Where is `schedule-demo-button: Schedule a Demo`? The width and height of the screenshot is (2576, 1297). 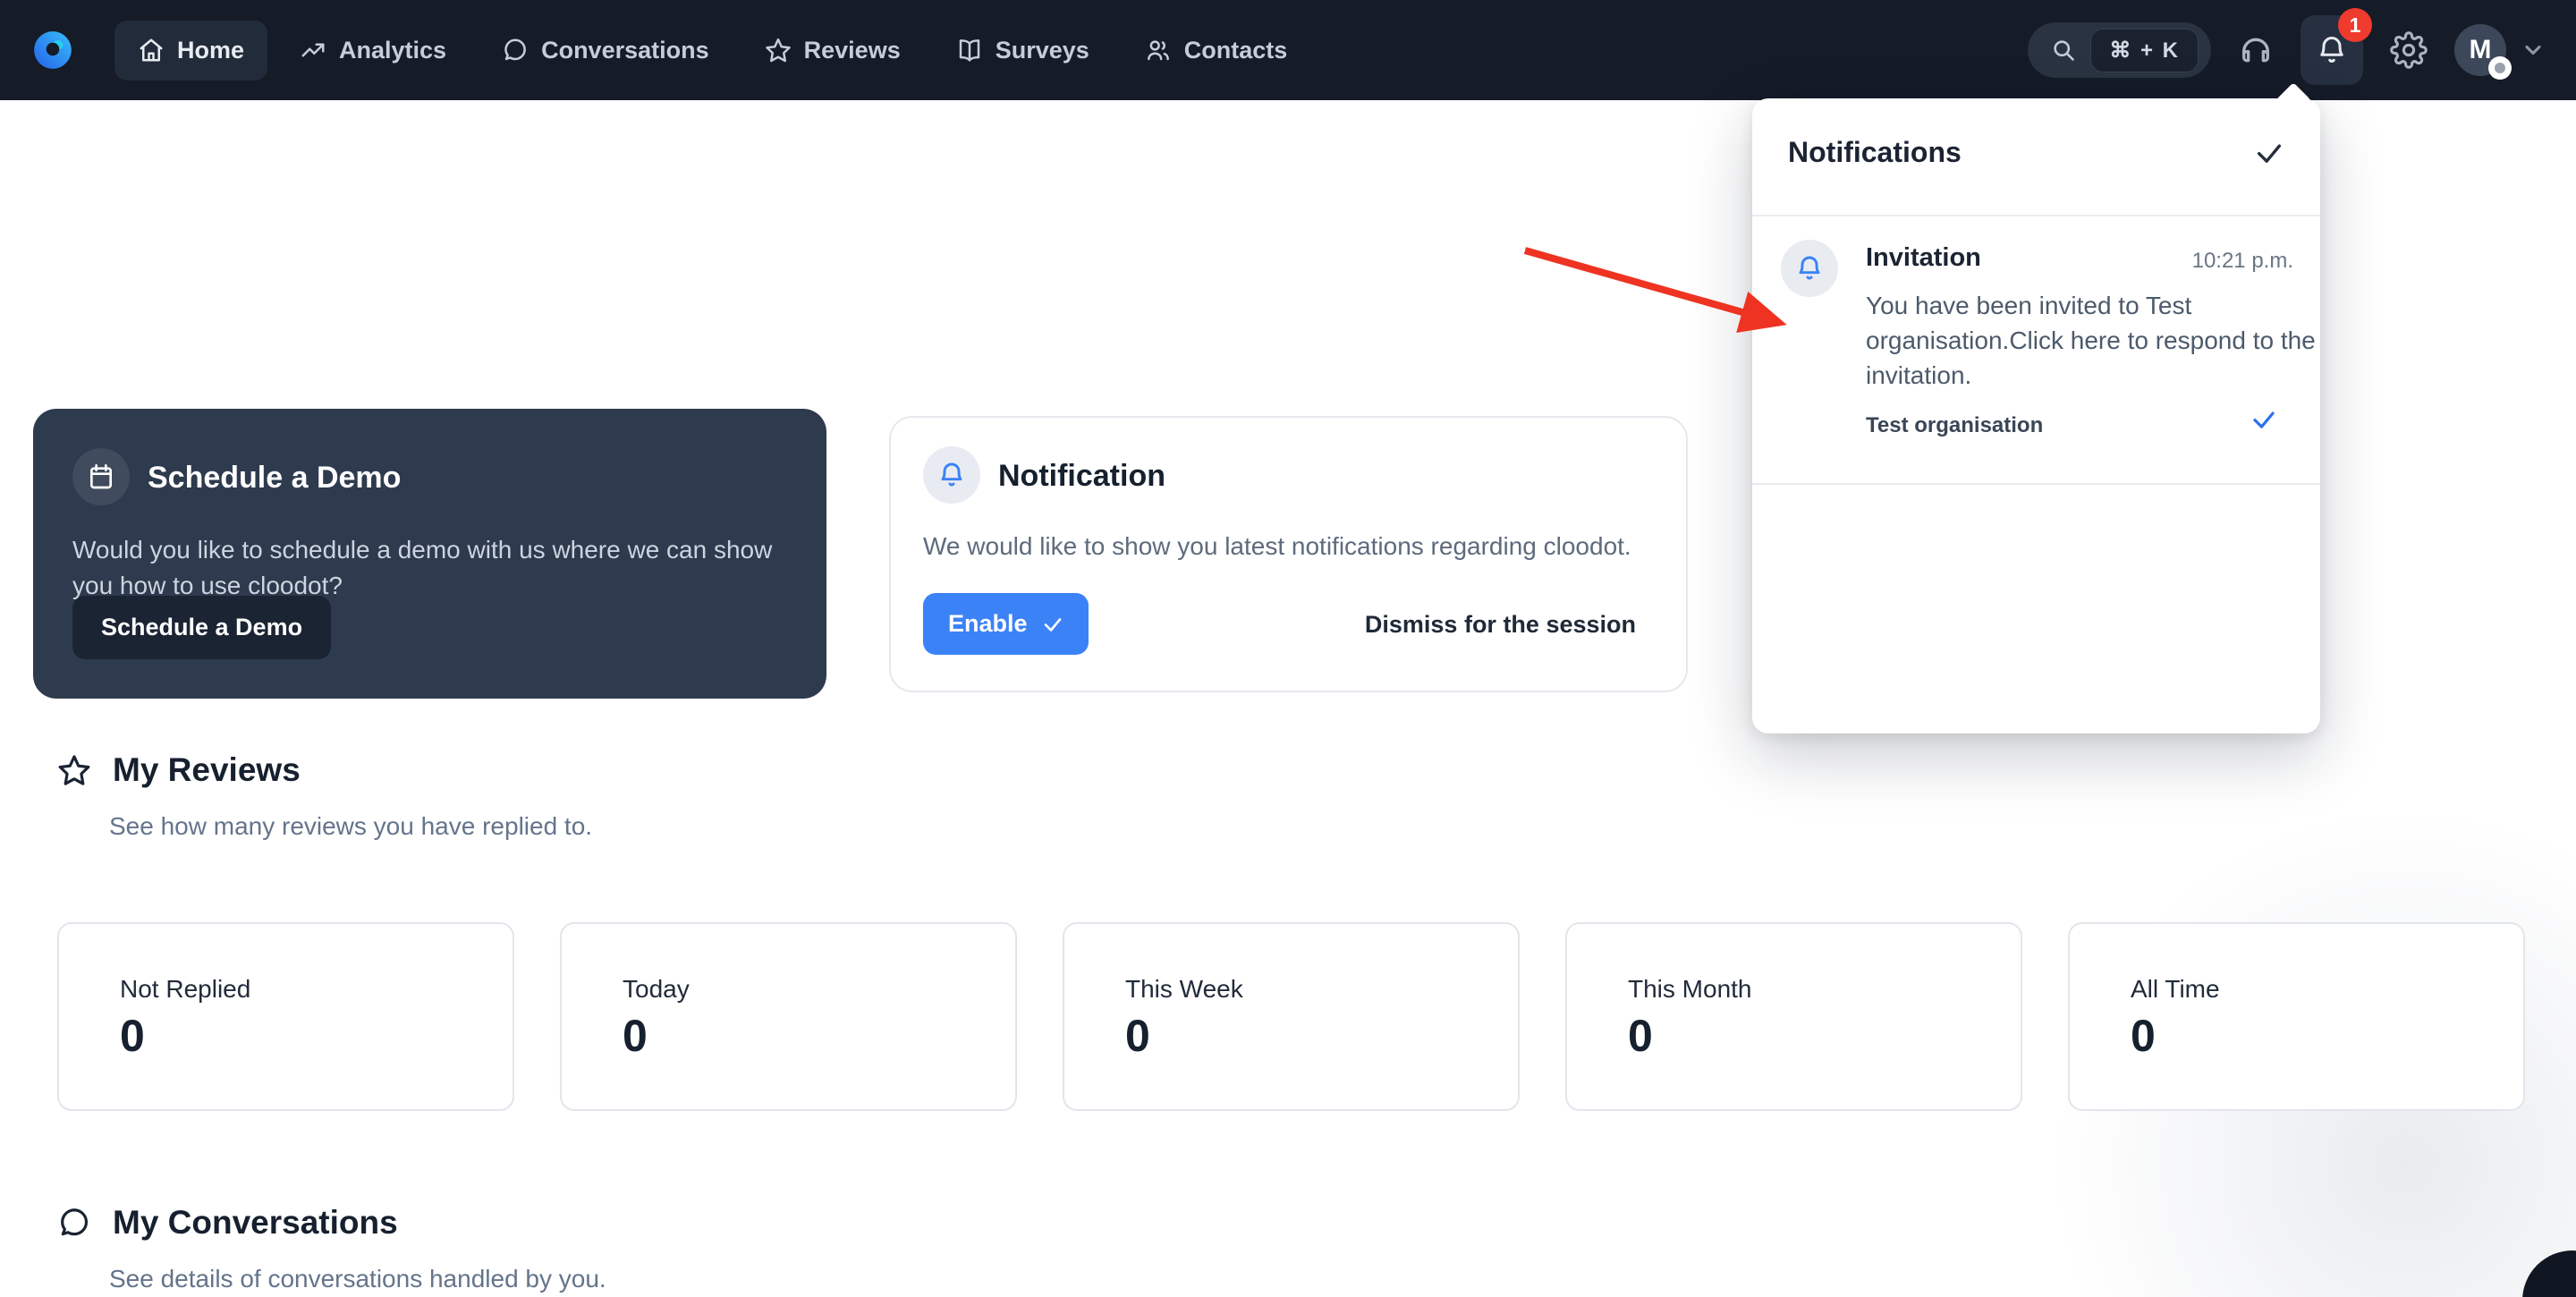 schedule-demo-button: Schedule a Demo is located at coordinates (202, 628).